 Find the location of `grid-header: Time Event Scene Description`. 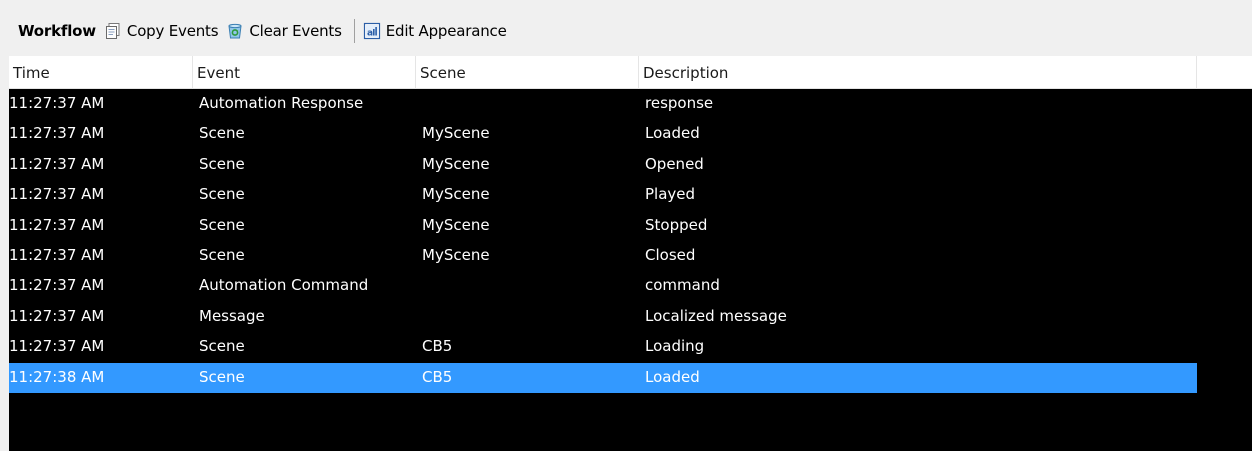

grid-header: Time Event Scene Description is located at coordinates (630, 72).